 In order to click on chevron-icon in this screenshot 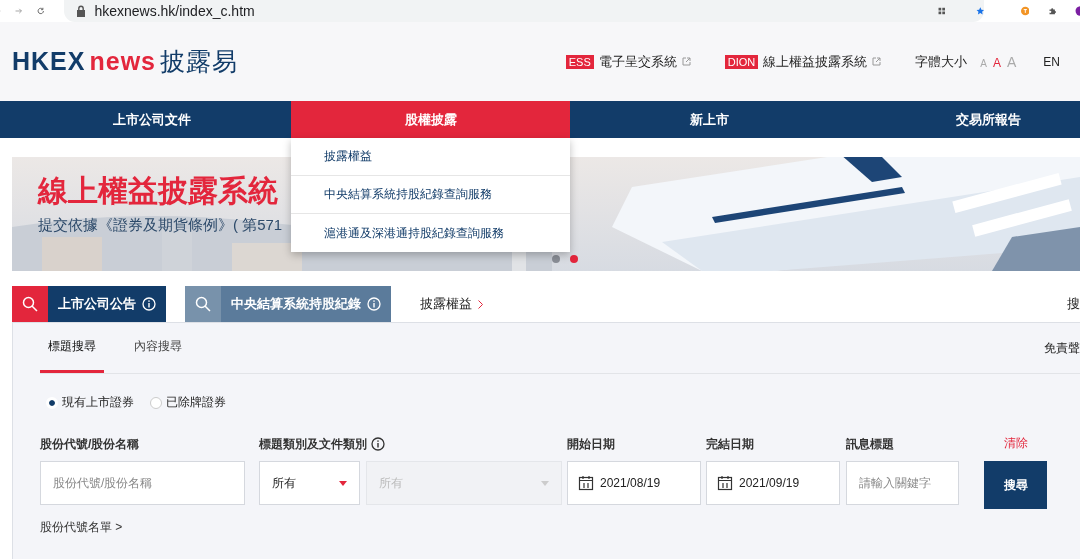, I will do `click(480, 304)`.